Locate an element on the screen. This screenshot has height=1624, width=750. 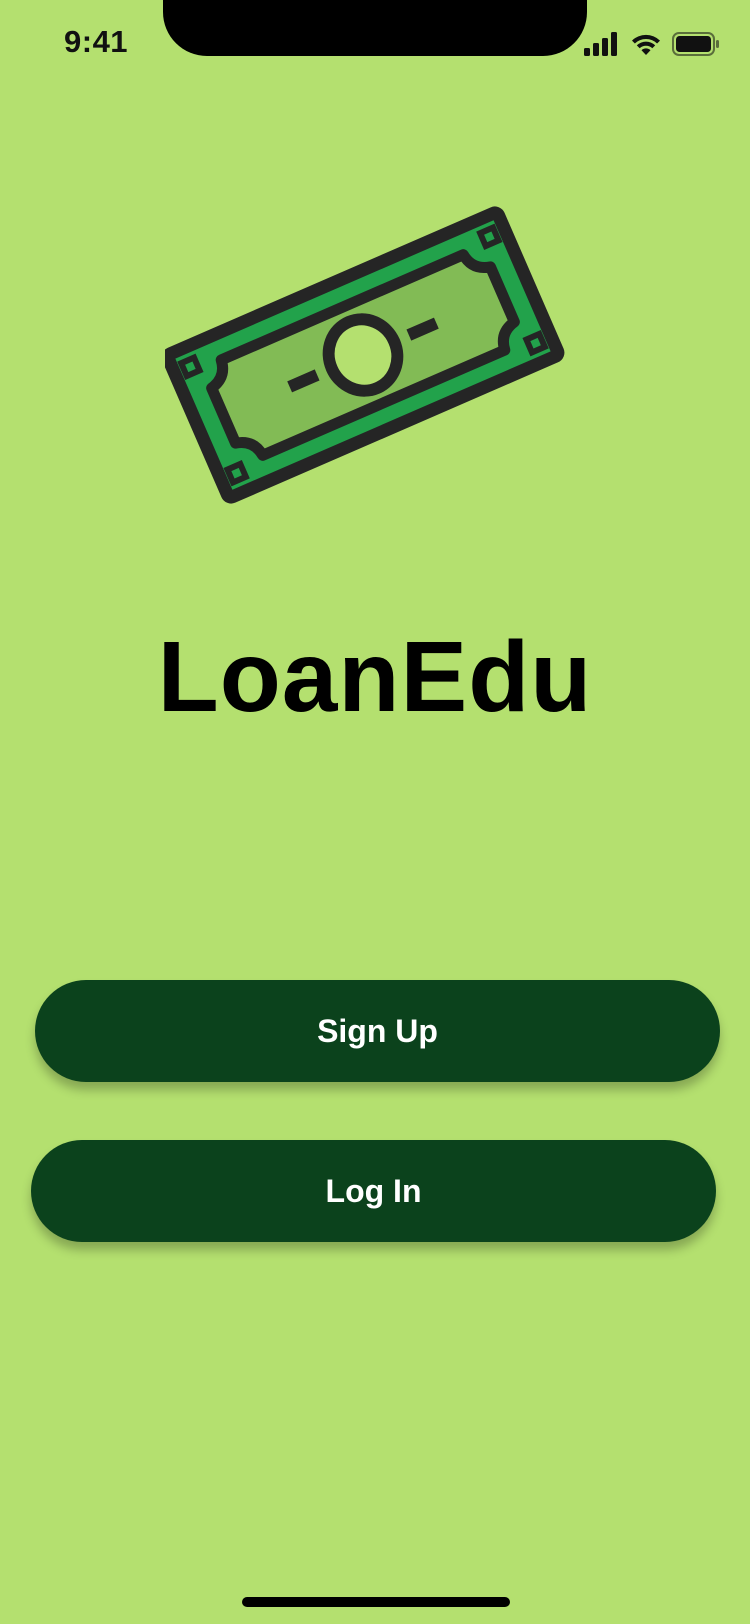
battery-icon is located at coordinates (696, 44).